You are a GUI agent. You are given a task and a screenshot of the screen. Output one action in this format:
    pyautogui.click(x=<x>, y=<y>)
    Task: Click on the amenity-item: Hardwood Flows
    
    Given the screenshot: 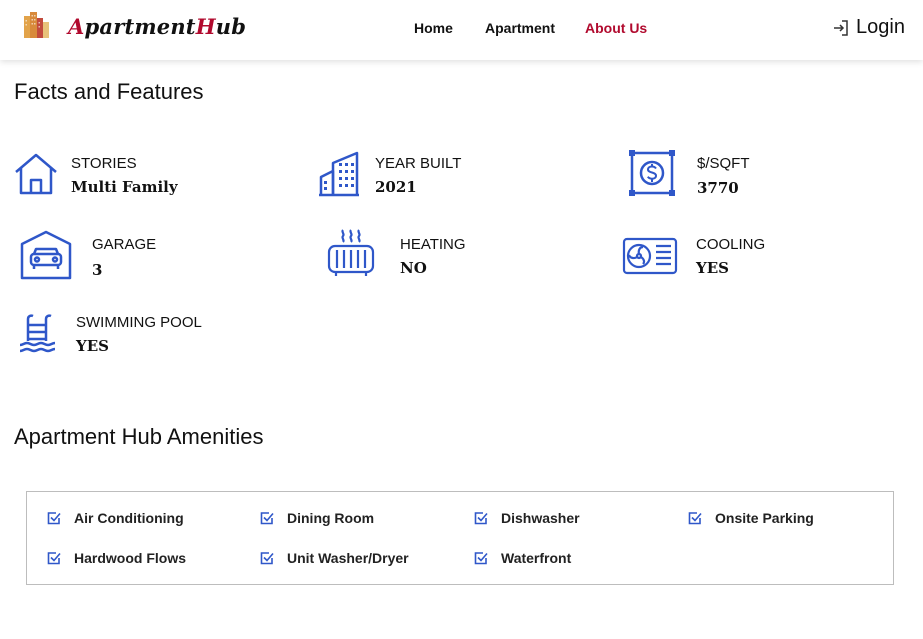 What is the action you would take?
    pyautogui.click(x=116, y=558)
    